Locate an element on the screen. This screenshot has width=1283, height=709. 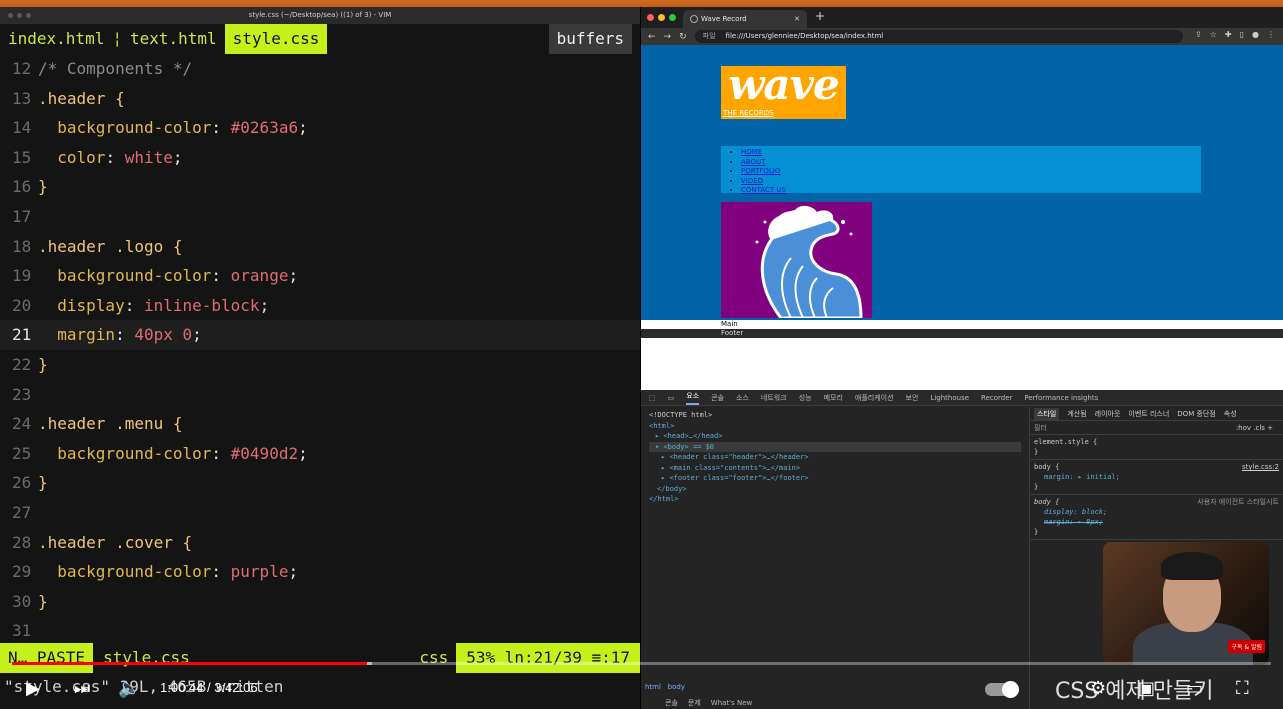
dom-header: ▸ <header class="header">…</header> is located at coordinates (835, 457).